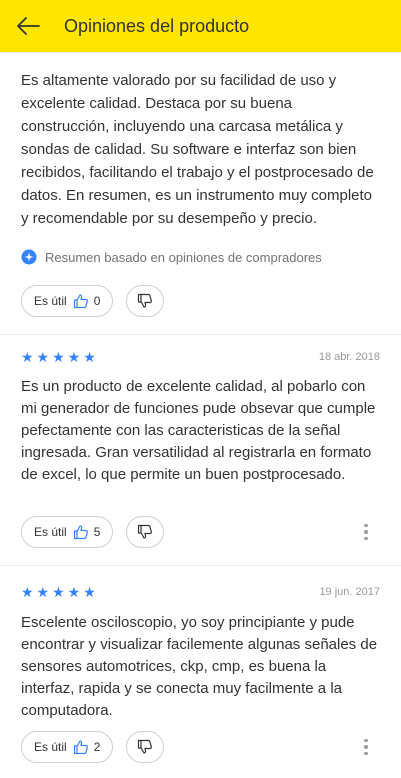  I want to click on top-app-bar: Opiniones del producto, so click(200, 26).